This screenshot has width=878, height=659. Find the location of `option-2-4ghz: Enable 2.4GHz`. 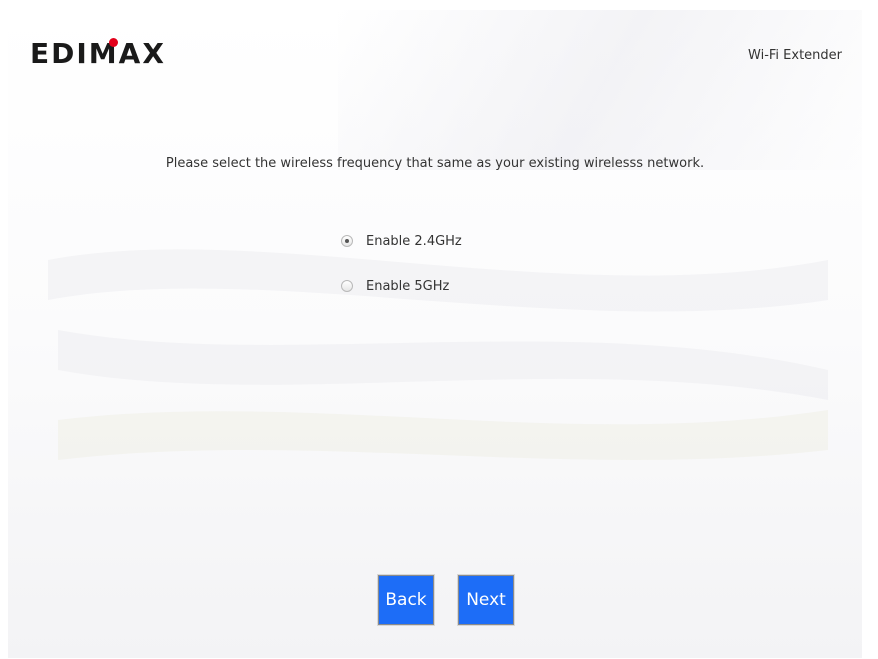

option-2-4ghz: Enable 2.4GHz is located at coordinates (401, 241).